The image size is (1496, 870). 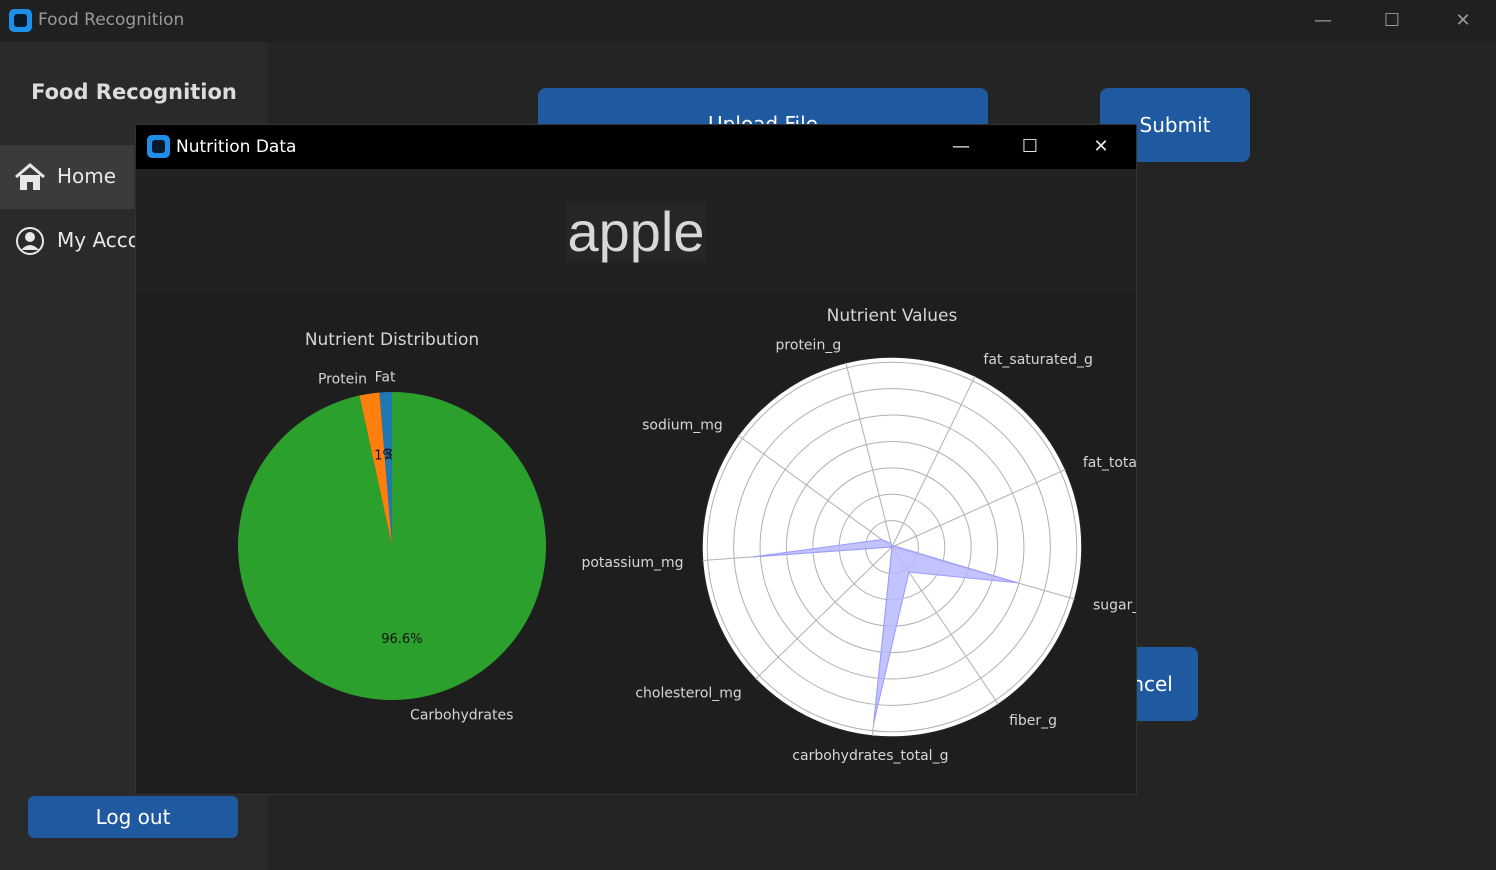 I want to click on sidebar-item-home: Home, so click(x=67, y=177).